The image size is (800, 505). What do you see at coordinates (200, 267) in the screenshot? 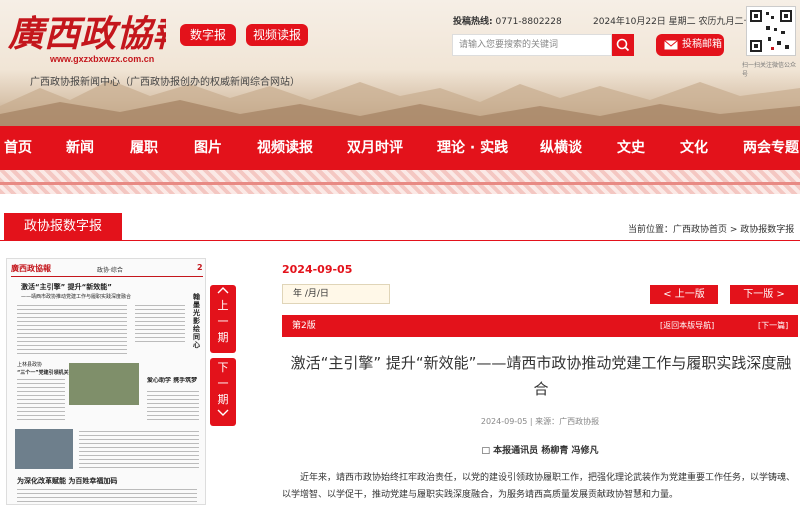
I see `paper-page-number: 2` at bounding box center [200, 267].